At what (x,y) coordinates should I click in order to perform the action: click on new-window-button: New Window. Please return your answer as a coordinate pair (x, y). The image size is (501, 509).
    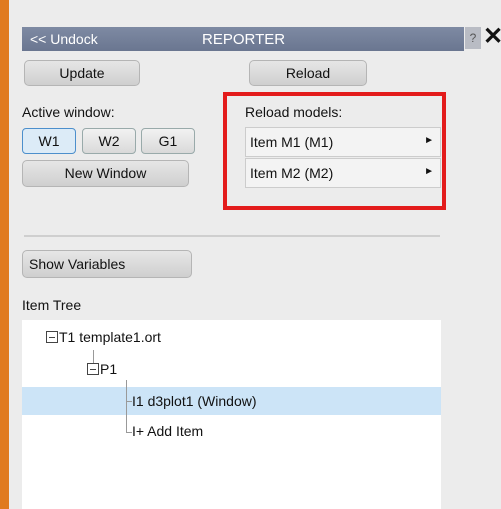
    Looking at the image, I should click on (105, 173).